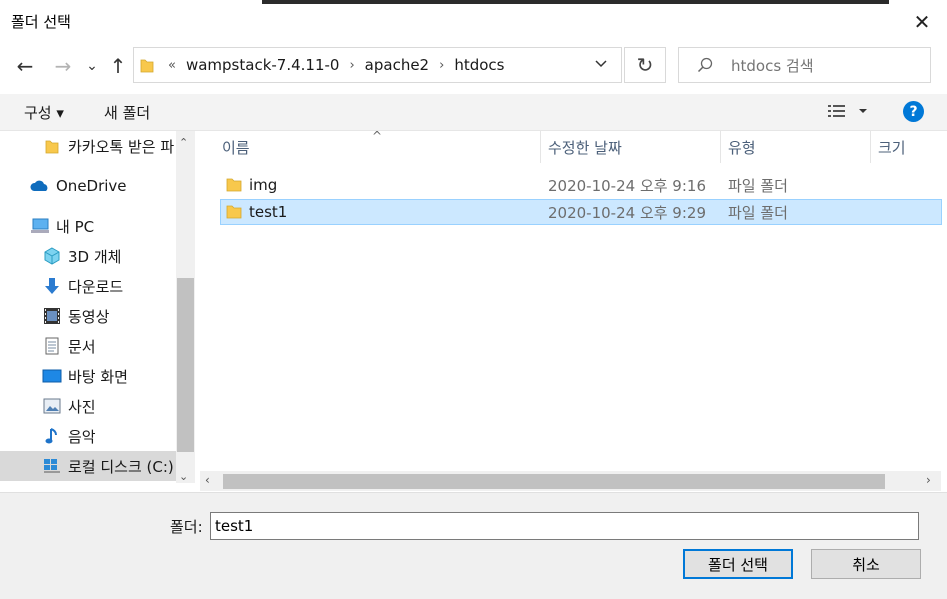 This screenshot has width=947, height=599. I want to click on overflow-icon: «, so click(172, 65).